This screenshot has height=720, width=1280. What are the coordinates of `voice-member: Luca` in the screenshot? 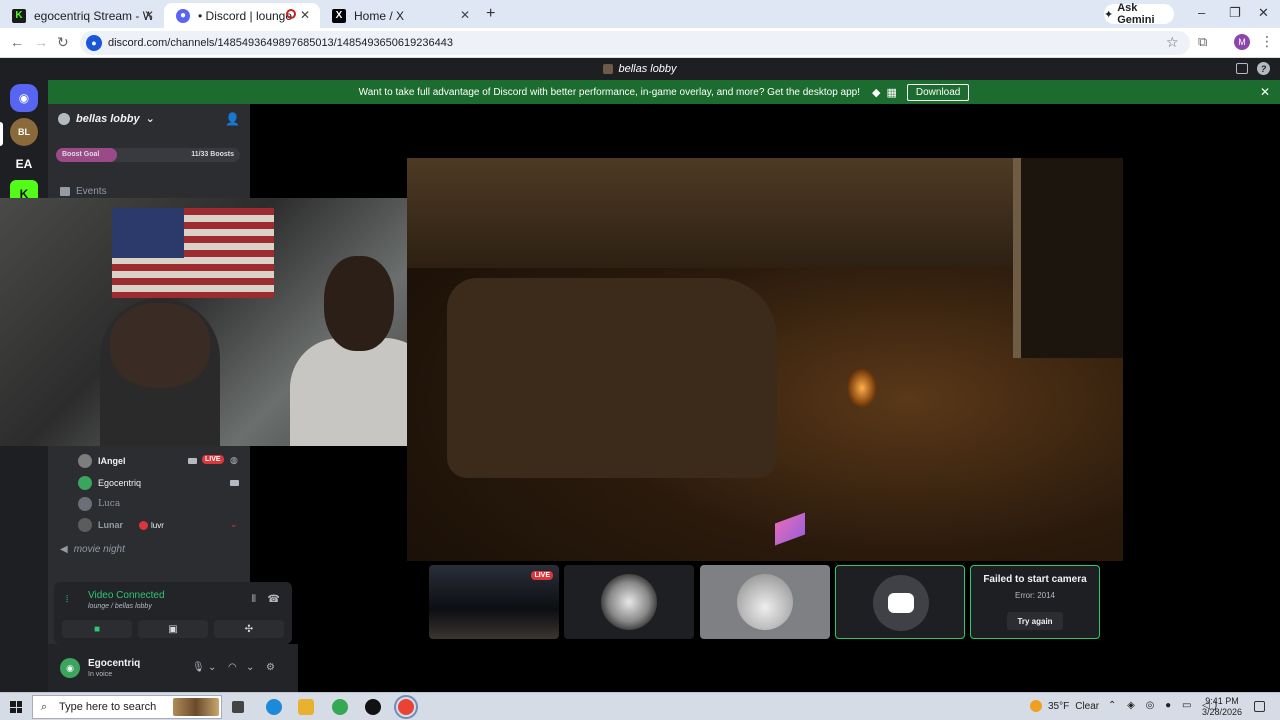 It's located at (99, 504).